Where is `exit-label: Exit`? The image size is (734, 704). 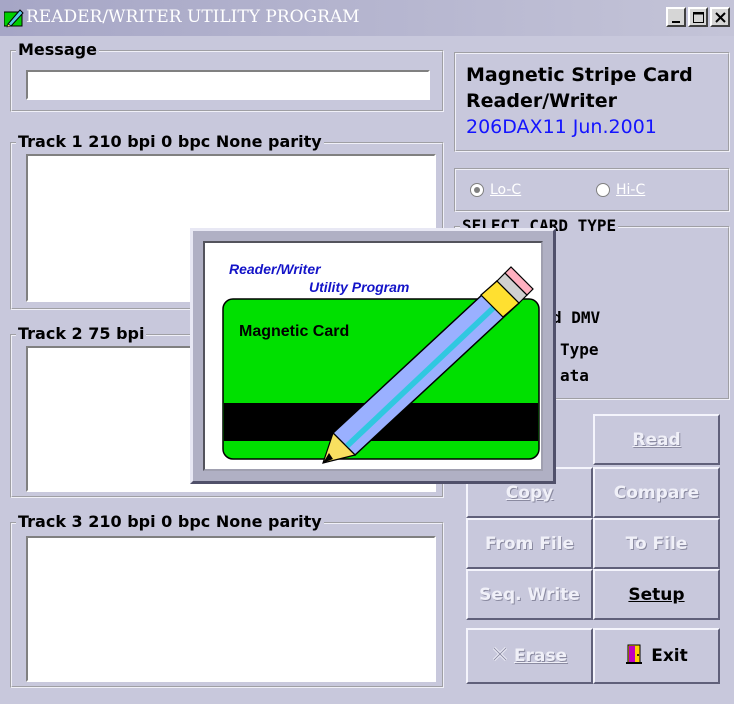 exit-label: Exit is located at coordinates (669, 656).